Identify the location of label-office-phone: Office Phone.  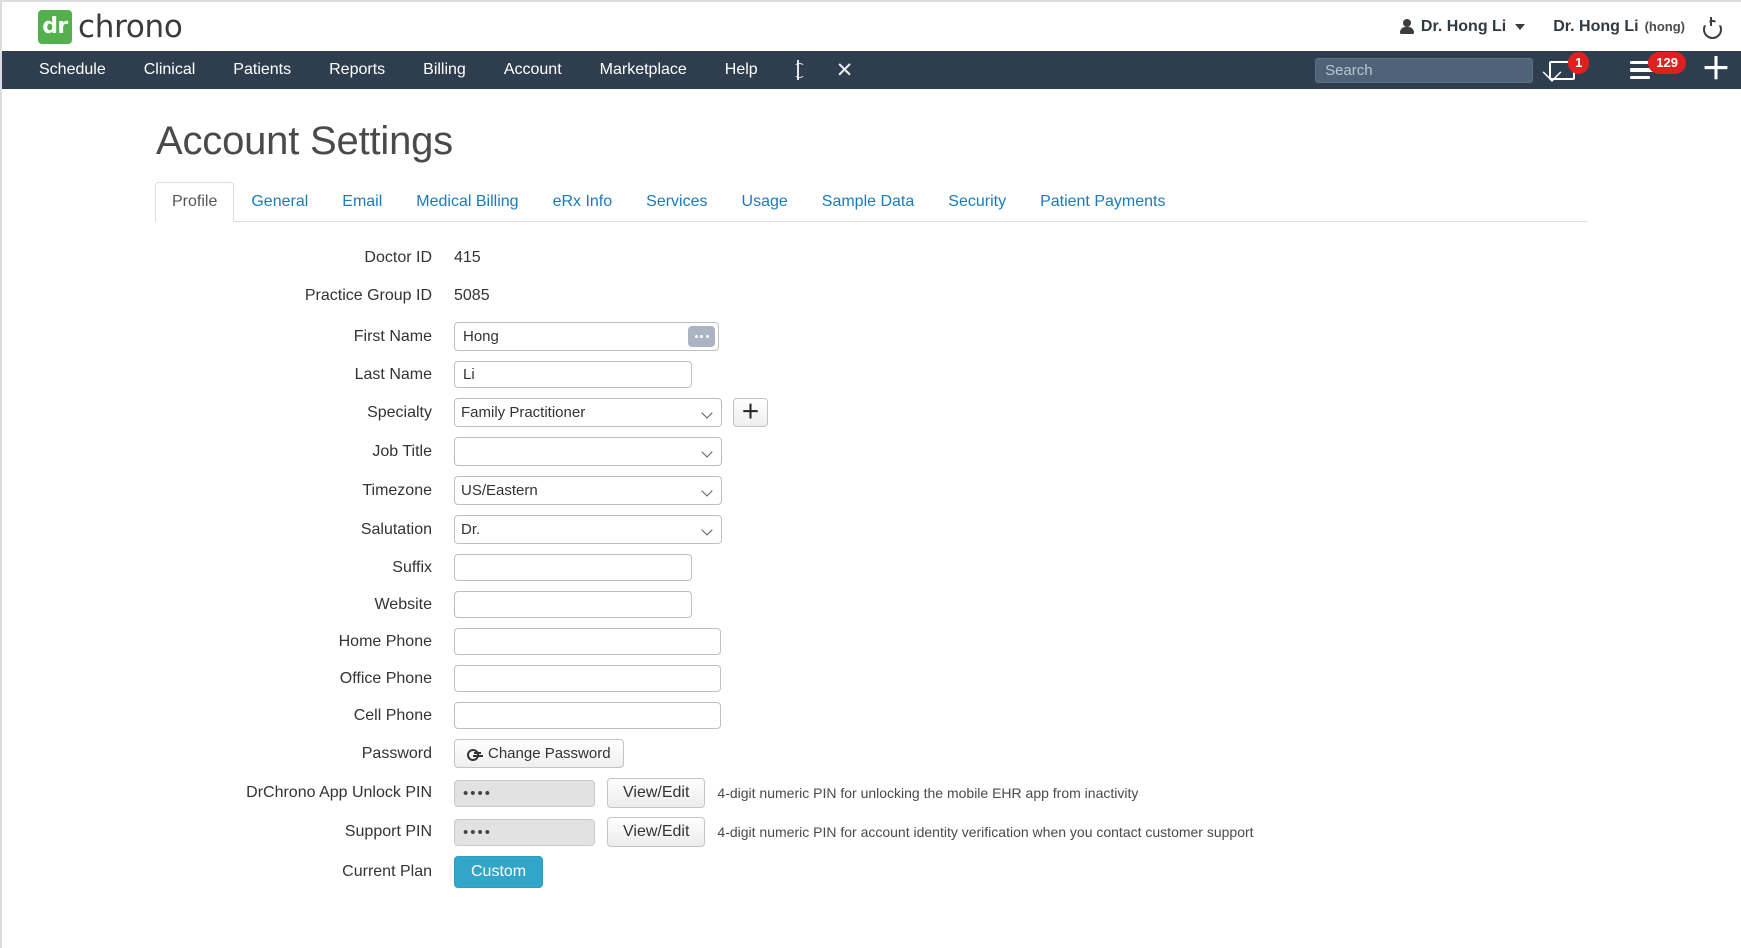
(385, 678).